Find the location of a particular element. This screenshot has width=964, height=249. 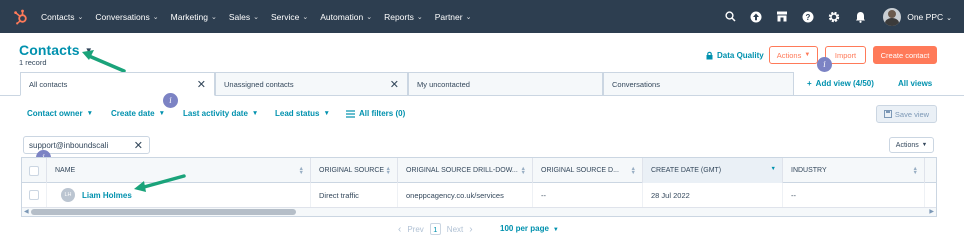

cell-drill-down-2: -- is located at coordinates (588, 195).